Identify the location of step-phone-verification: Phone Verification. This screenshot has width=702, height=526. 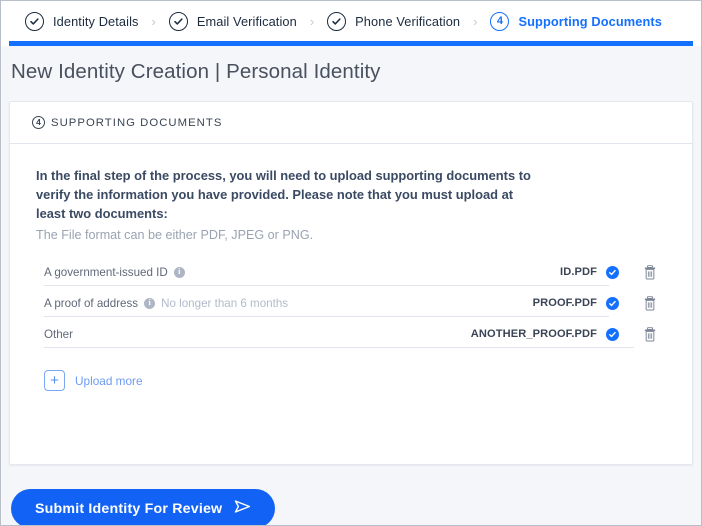
(394, 21).